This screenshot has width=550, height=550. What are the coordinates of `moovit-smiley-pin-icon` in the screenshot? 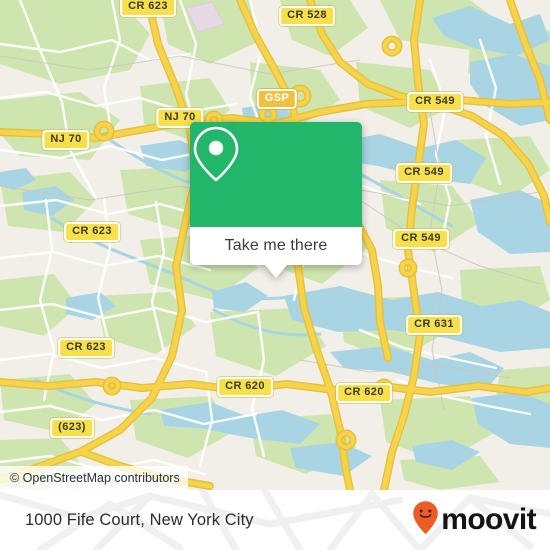 It's located at (425, 520).